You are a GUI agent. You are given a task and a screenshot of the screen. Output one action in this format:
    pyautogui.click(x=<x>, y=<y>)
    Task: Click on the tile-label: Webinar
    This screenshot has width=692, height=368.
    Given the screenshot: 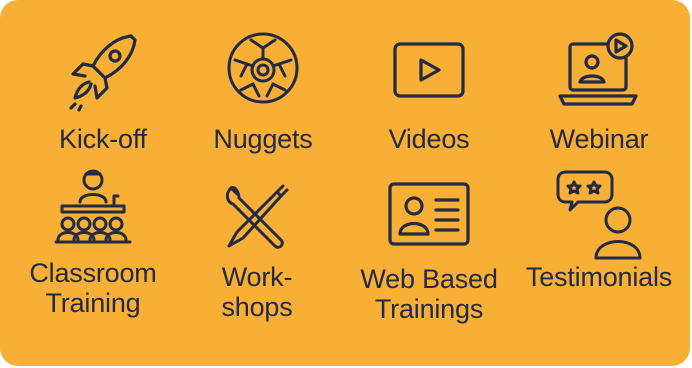 What is the action you would take?
    pyautogui.click(x=599, y=139)
    